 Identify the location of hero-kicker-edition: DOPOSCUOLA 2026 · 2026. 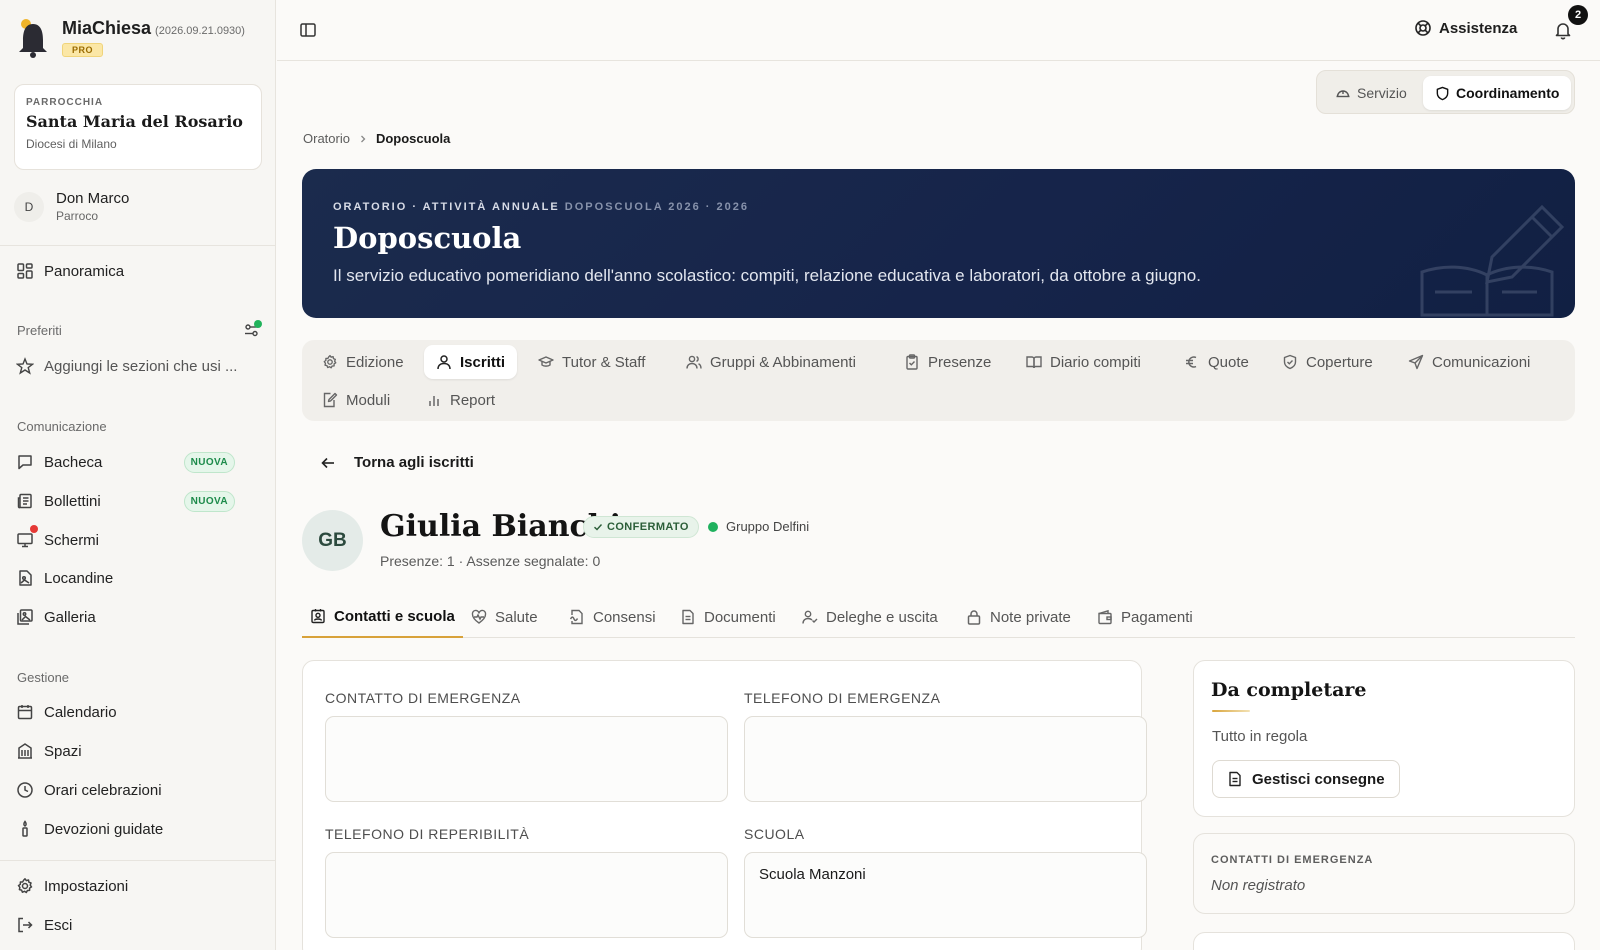
(656, 207).